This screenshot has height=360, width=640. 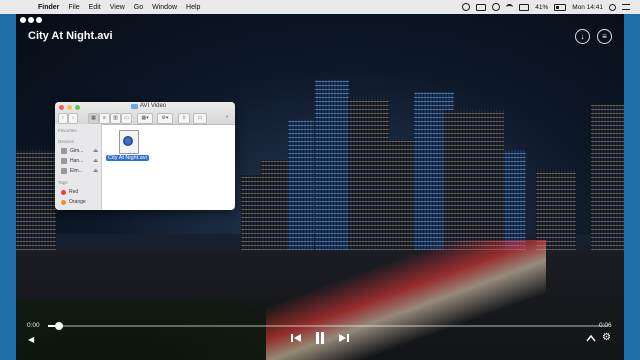 I want to click on battery-icon, so click(x=560, y=7).